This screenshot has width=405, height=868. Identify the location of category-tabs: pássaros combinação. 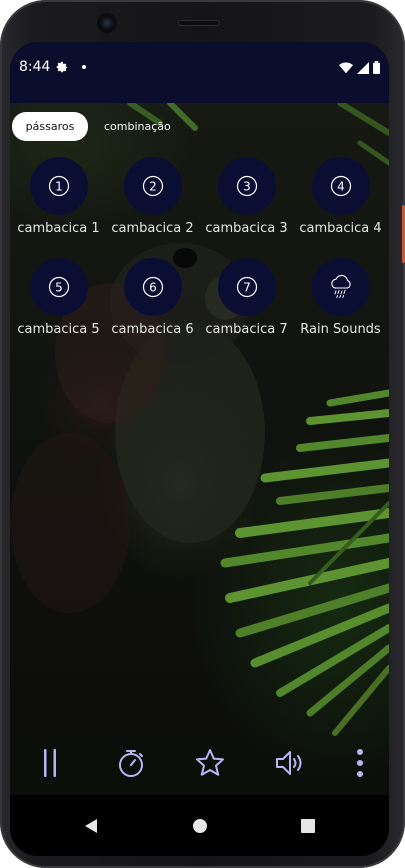
(98, 126).